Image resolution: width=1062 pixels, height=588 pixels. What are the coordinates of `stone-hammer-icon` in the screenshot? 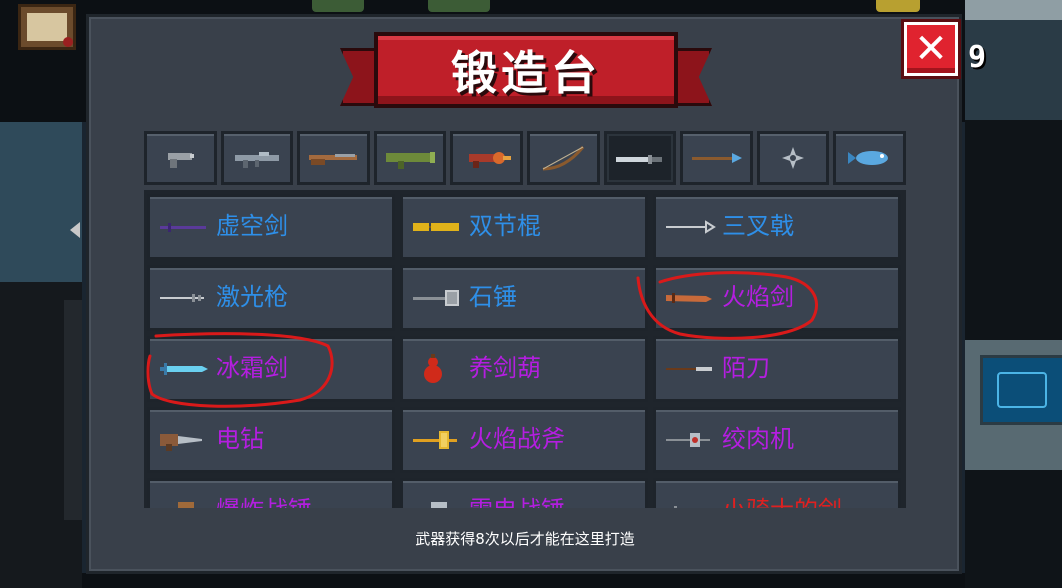 It's located at (436, 298).